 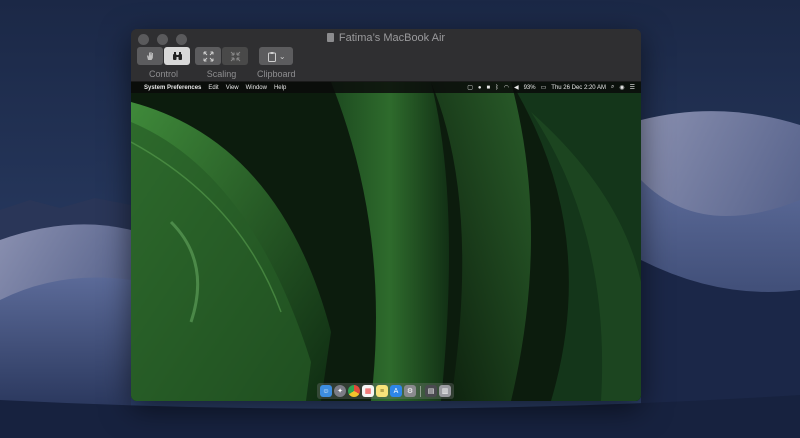 I want to click on volume-icon: ◀, so click(x=516, y=87).